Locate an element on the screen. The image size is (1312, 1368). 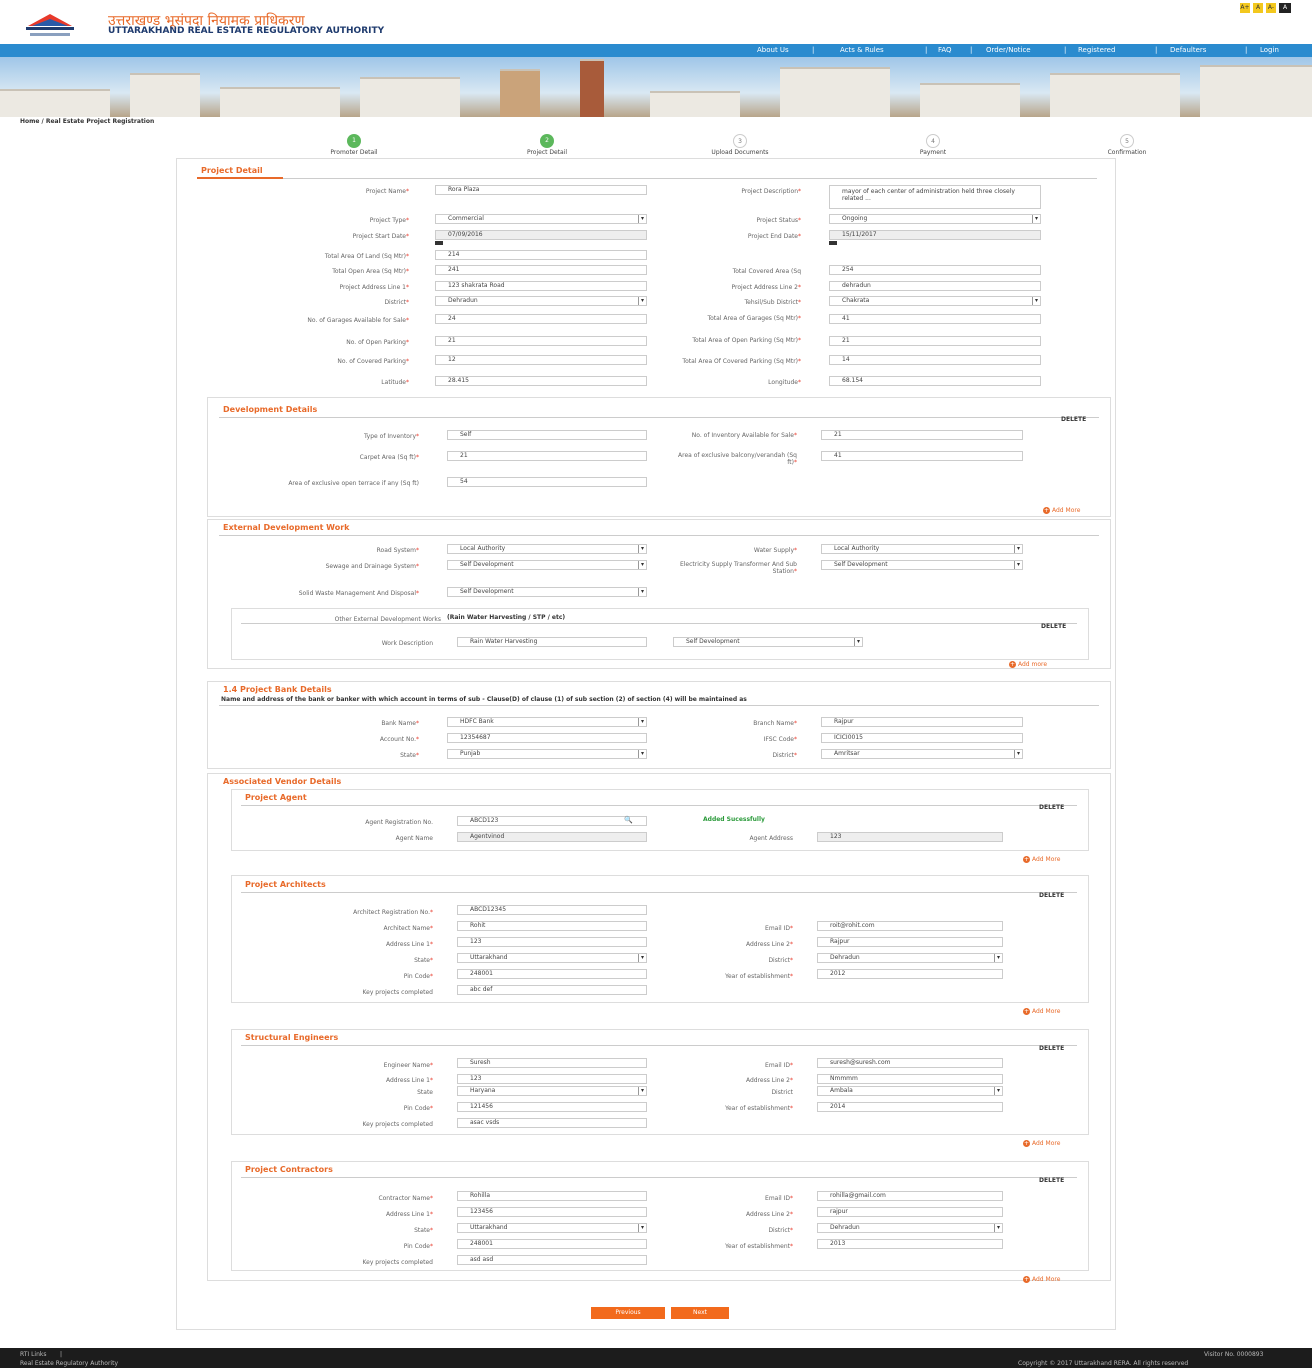
contractor-key-projects-input: asd asd is located at coordinates (552, 1260).